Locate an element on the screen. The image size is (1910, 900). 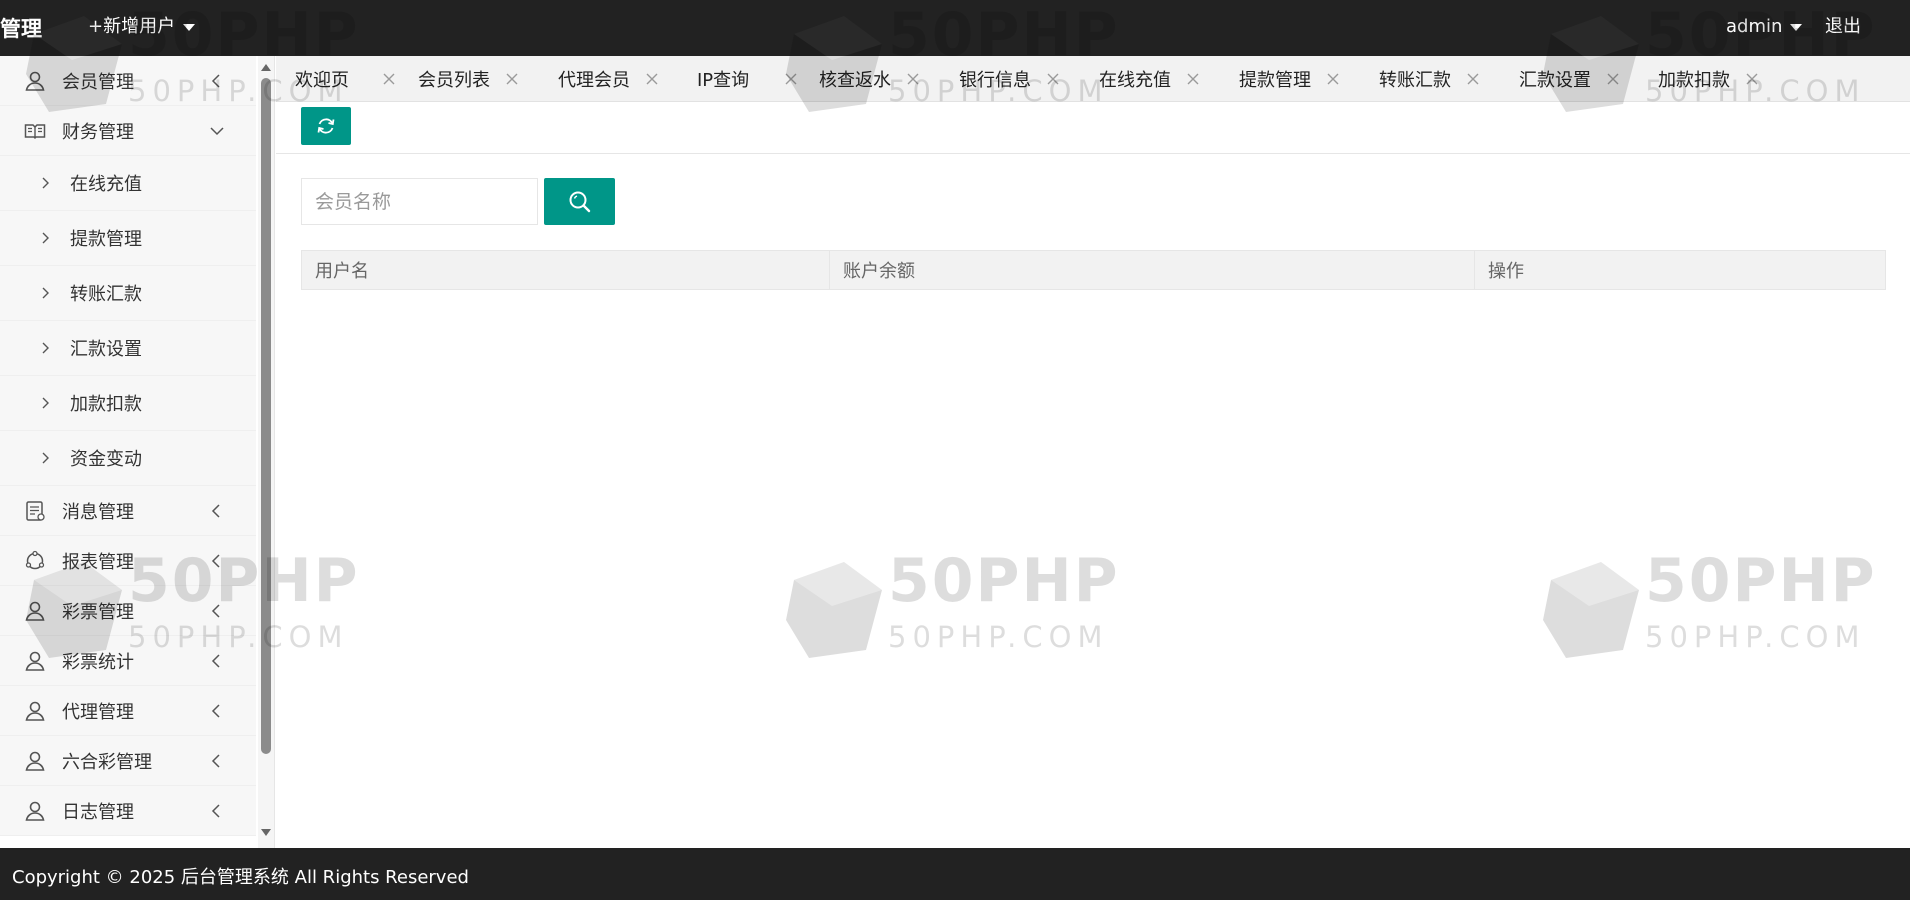
brand-title: 管理 is located at coordinates (21, 29).